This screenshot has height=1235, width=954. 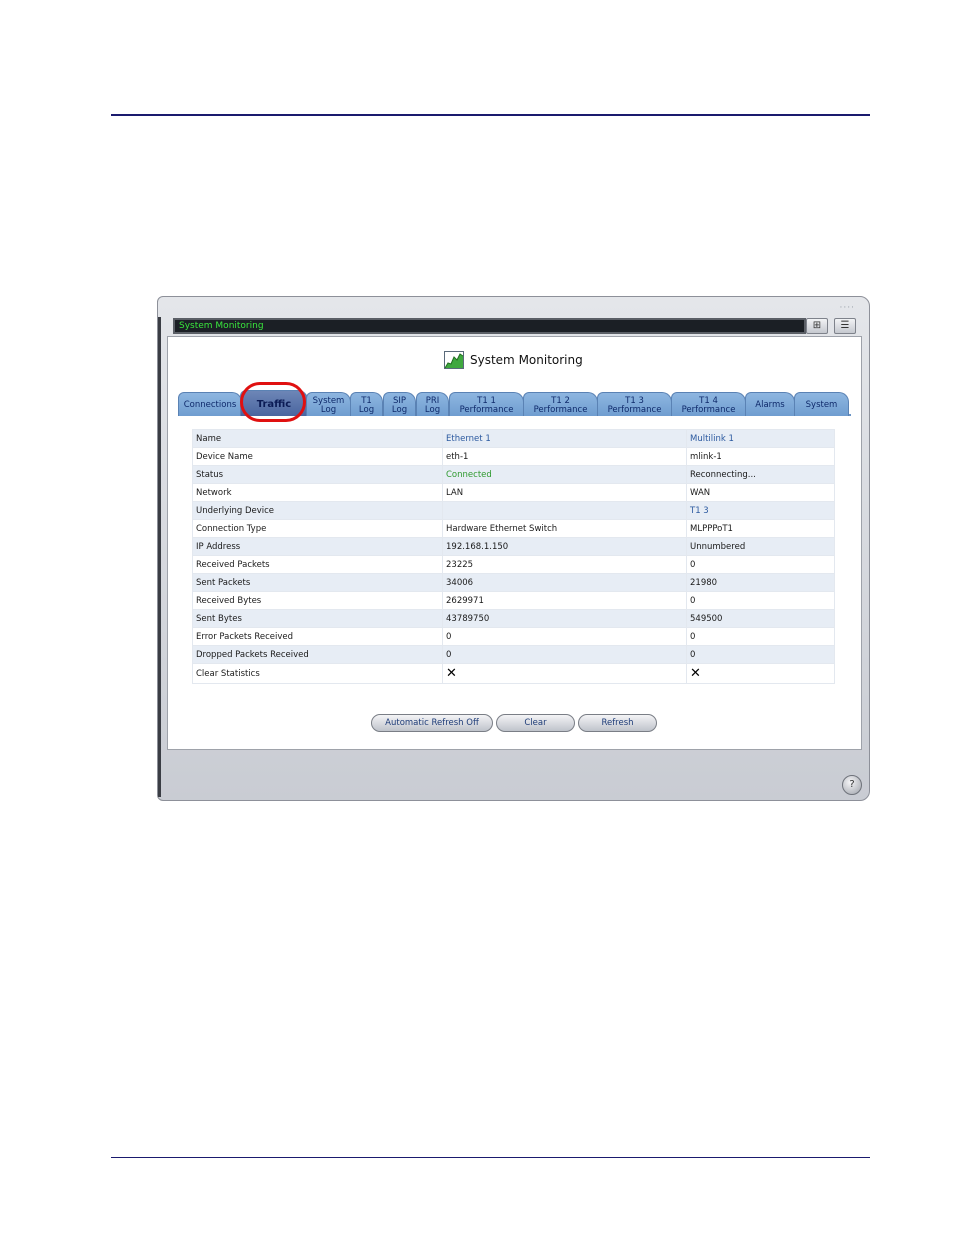 I want to click on row-label: Received Bytes, so click(x=317, y=600).